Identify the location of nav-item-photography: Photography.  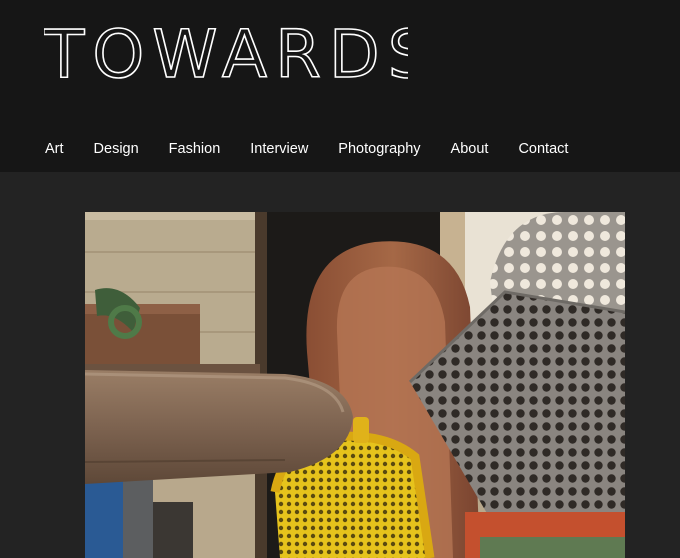
(379, 149).